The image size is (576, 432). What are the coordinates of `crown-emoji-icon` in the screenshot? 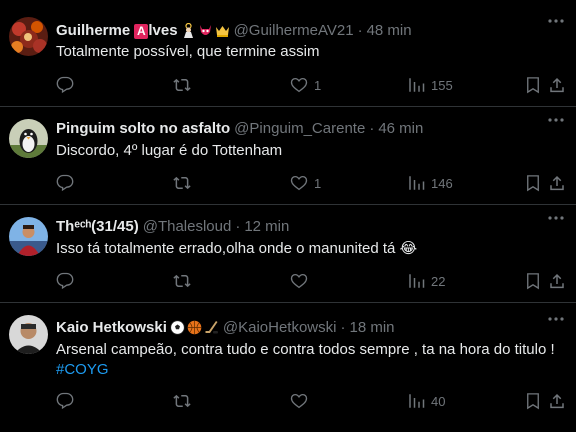 It's located at (222, 31).